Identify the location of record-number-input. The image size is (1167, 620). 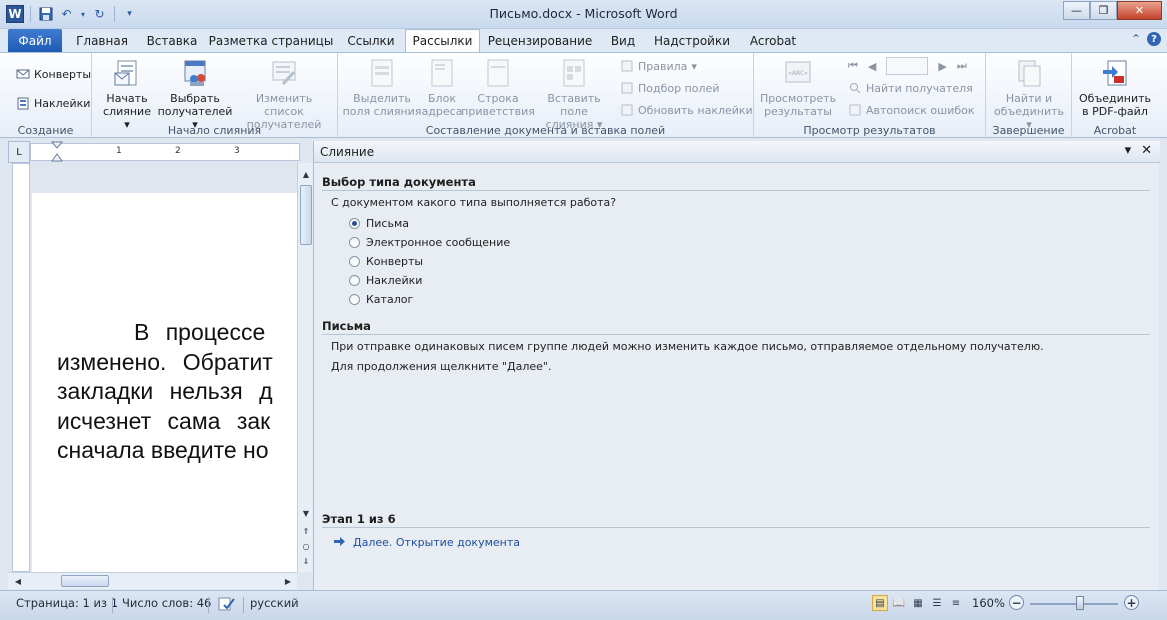
(907, 66).